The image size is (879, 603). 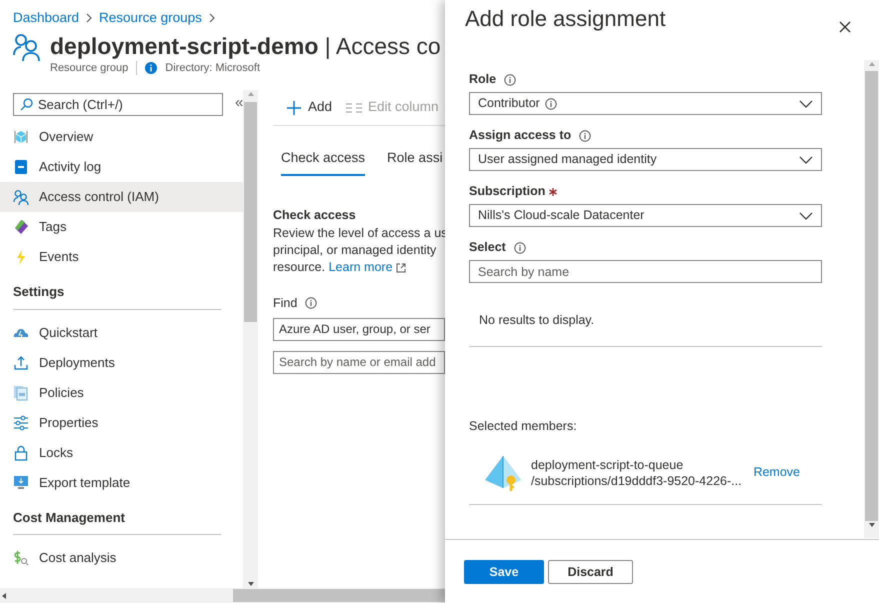 What do you see at coordinates (46, 18) in the screenshot?
I see `breadcrumb-link: Dashboard` at bounding box center [46, 18].